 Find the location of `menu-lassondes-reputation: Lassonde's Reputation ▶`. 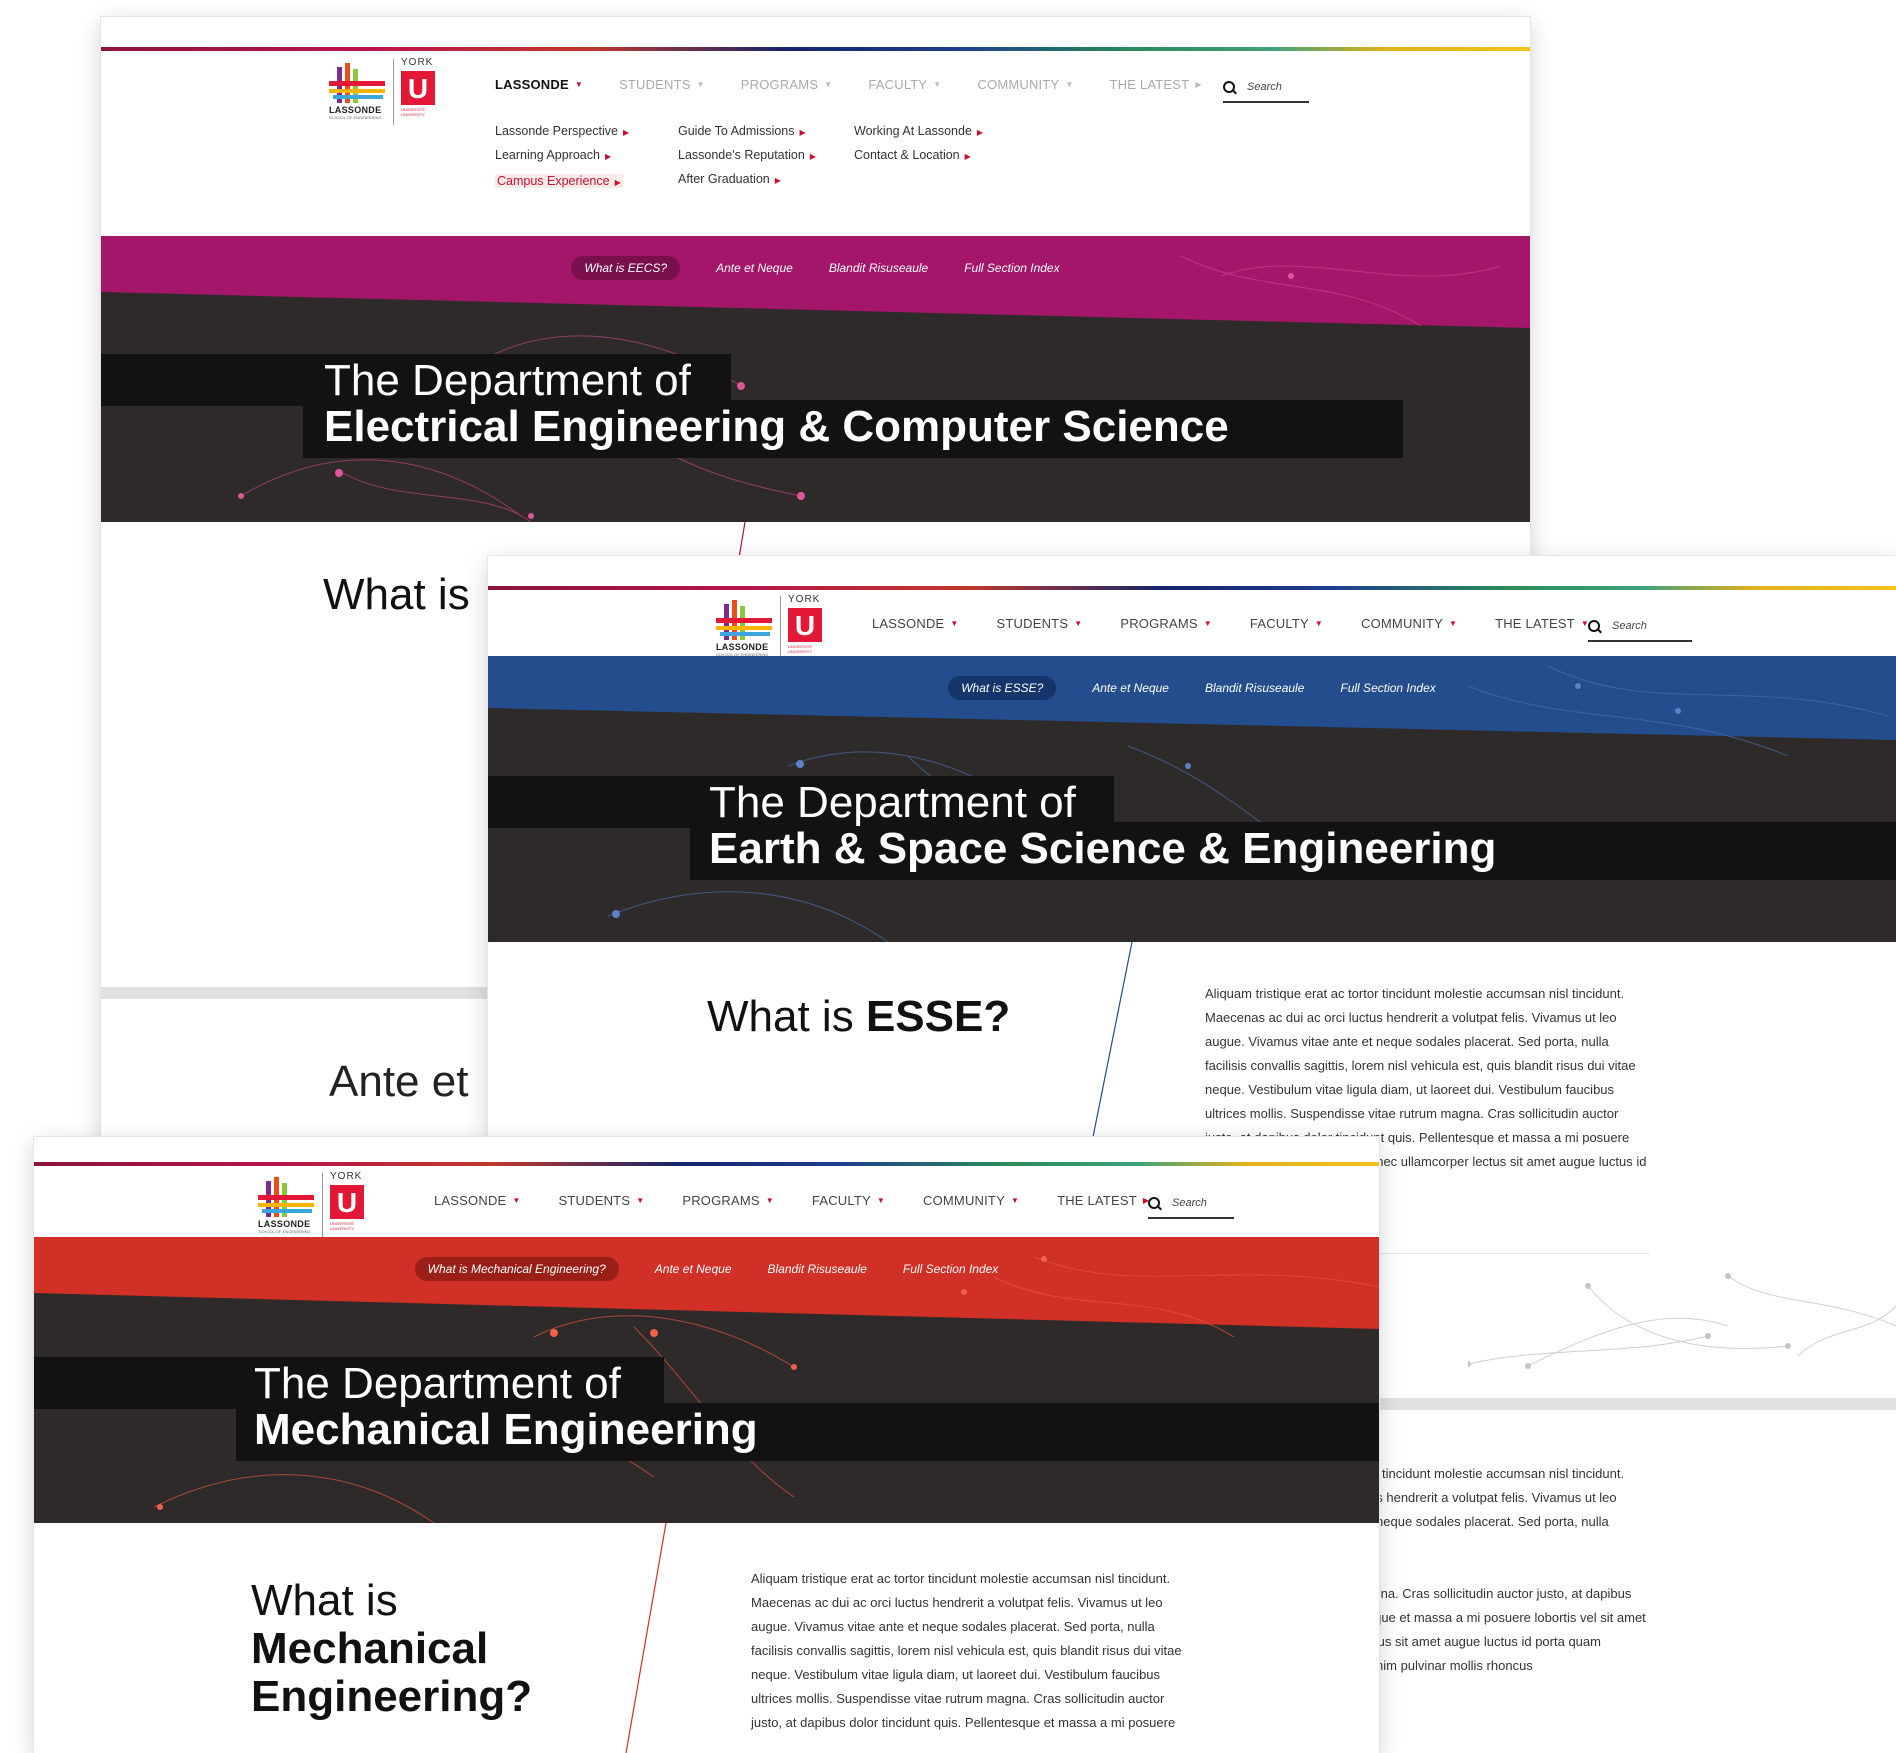

menu-lassondes-reputation: Lassonde's Reputation ▶ is located at coordinates (766, 155).